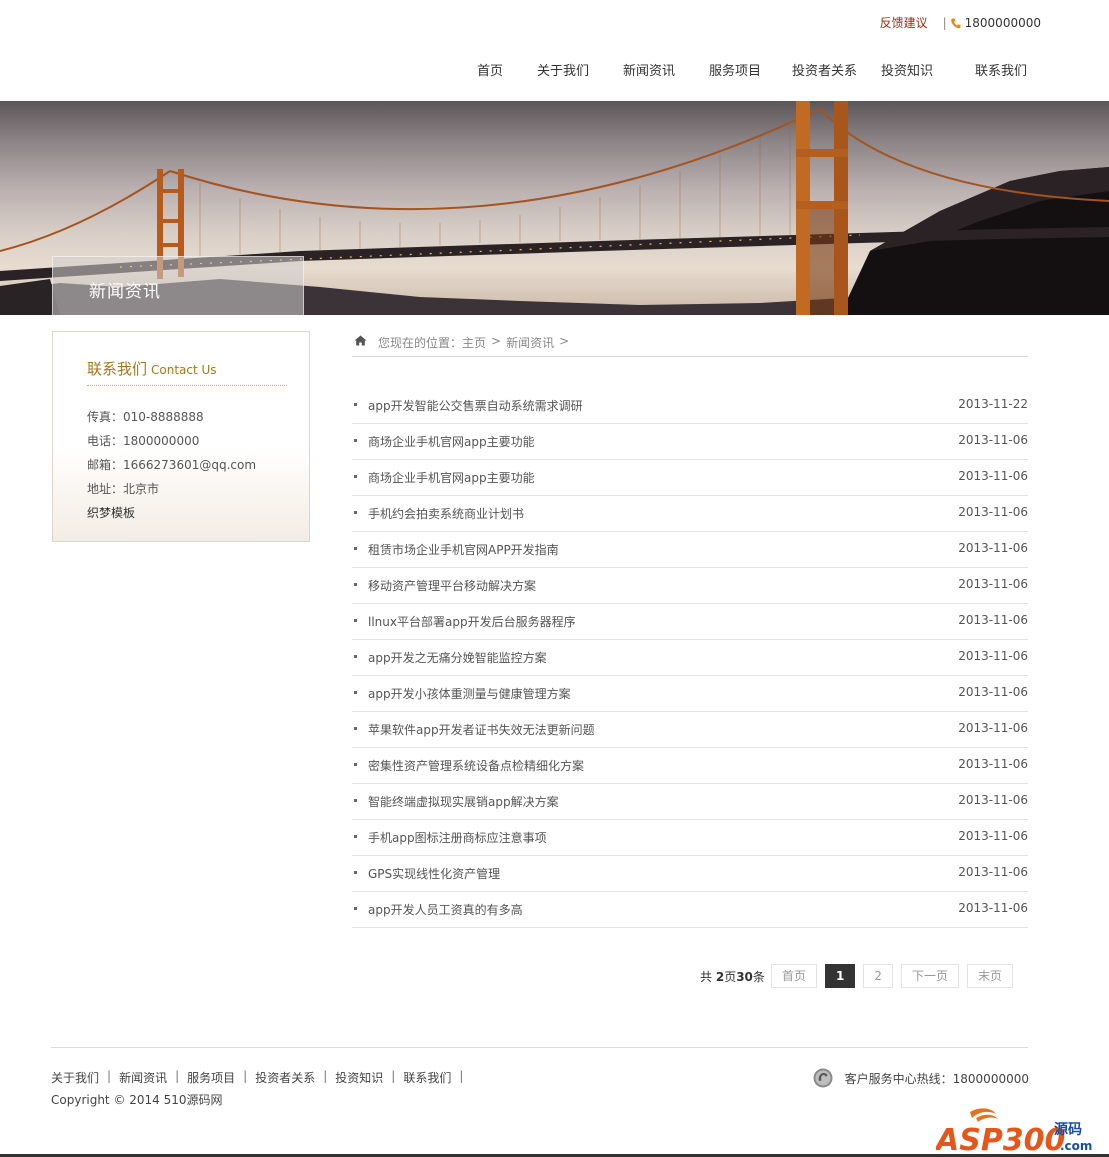  I want to click on watermark-brand: ASP300, so click(1000, 1138).